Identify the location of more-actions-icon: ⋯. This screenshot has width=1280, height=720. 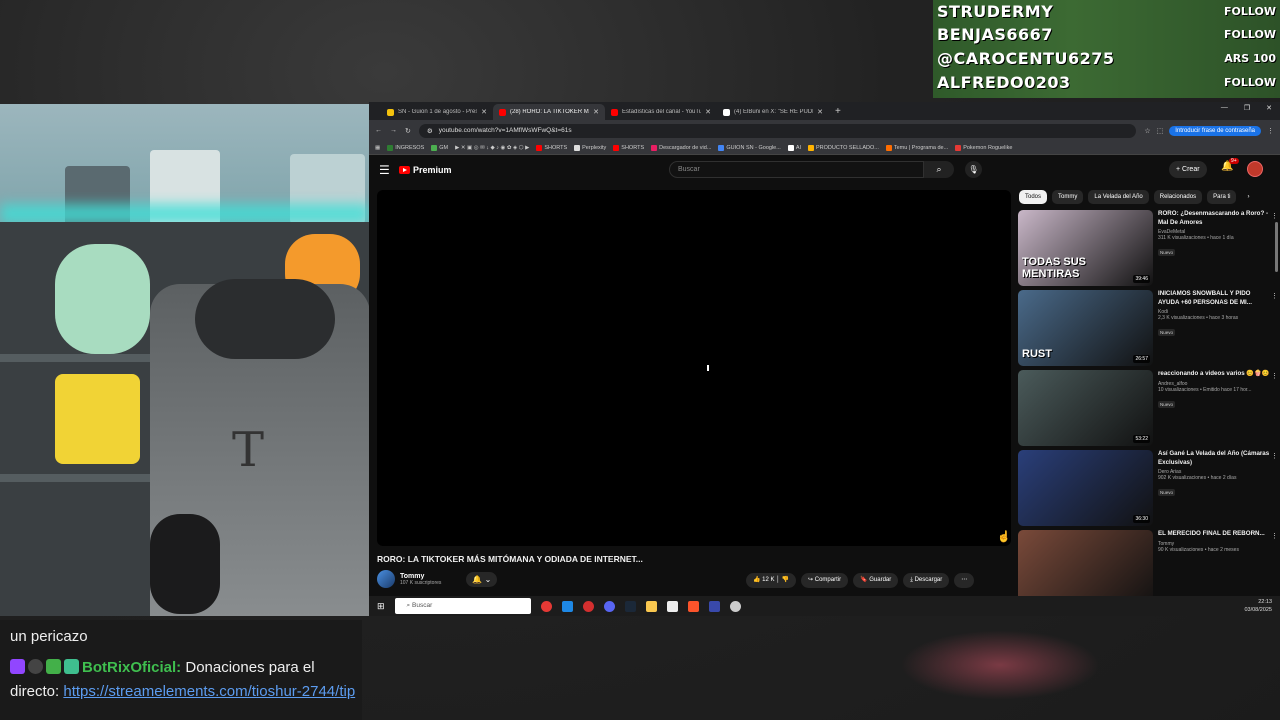
(964, 580).